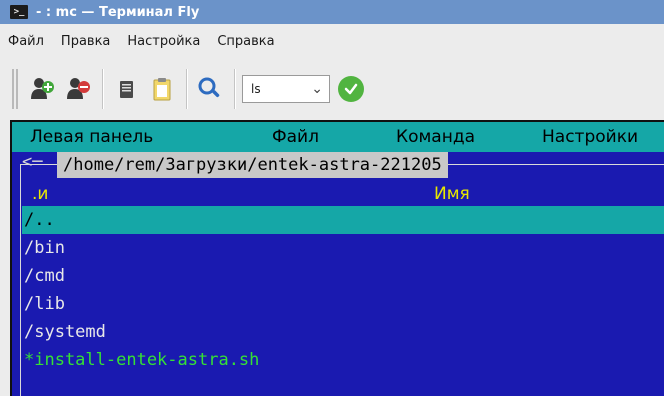  I want to click on find-button, so click(210, 89).